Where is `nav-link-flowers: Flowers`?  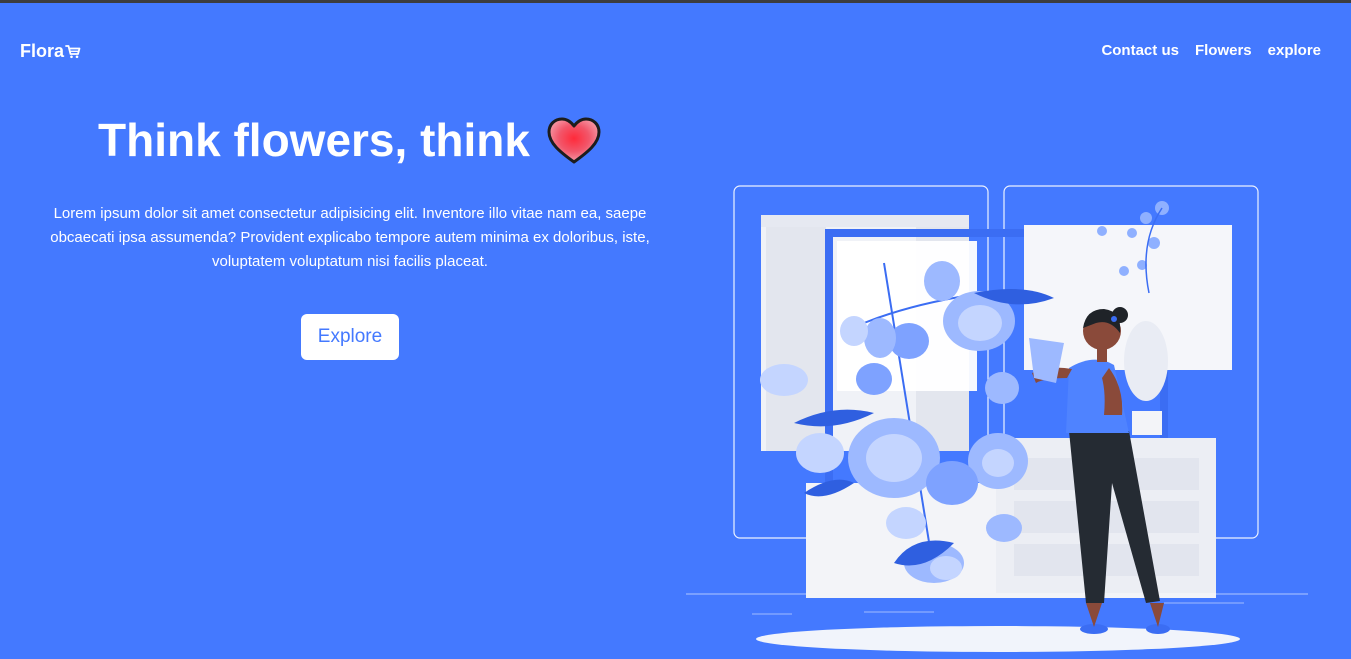
nav-link-flowers: Flowers is located at coordinates (1223, 50).